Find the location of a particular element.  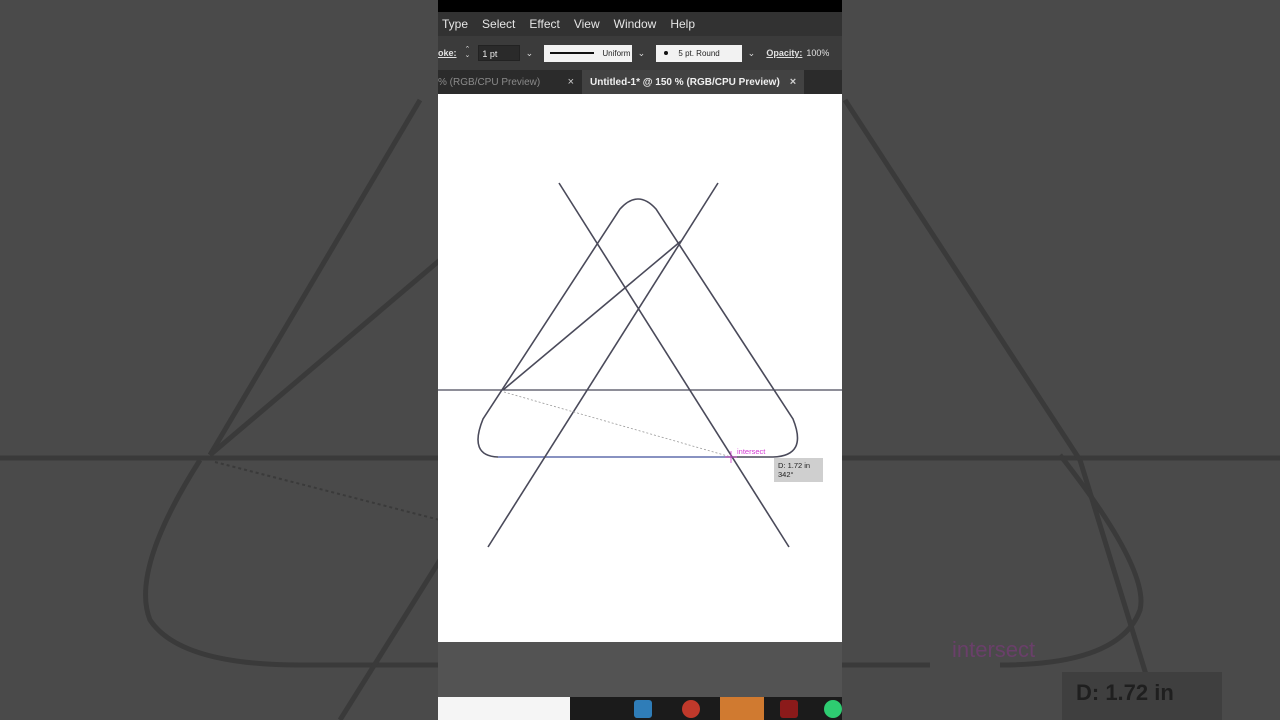

measurement-tooltip: D: 1.72 in 342° is located at coordinates (798, 470).